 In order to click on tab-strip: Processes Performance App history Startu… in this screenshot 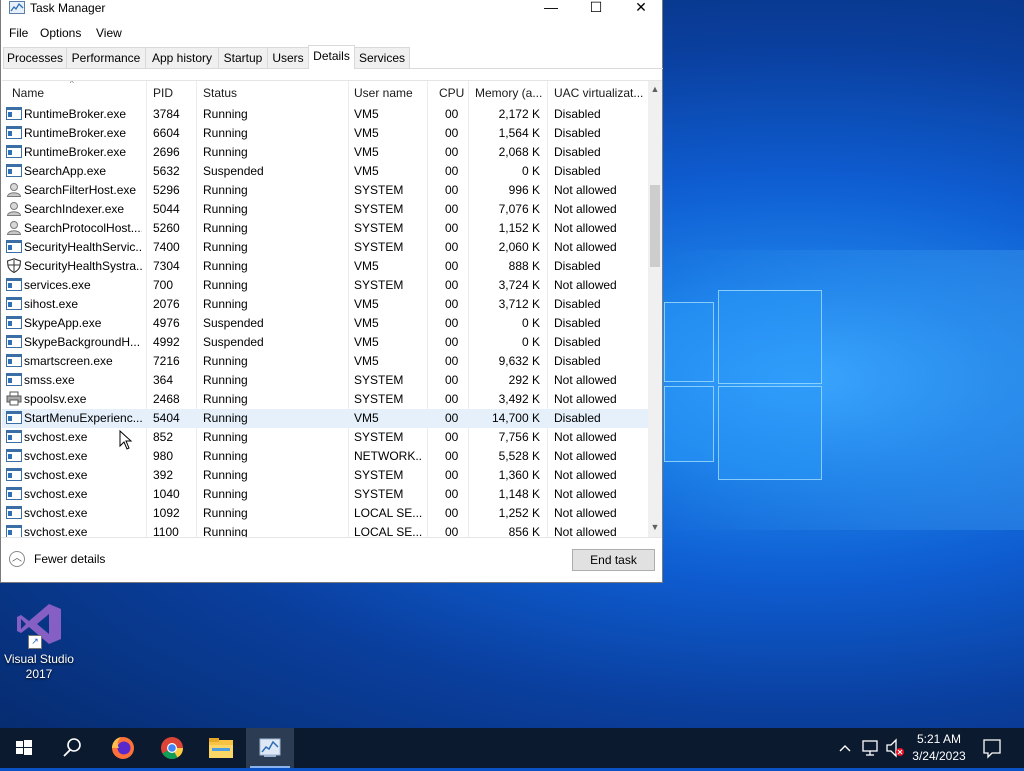, I will do `click(333, 57)`.